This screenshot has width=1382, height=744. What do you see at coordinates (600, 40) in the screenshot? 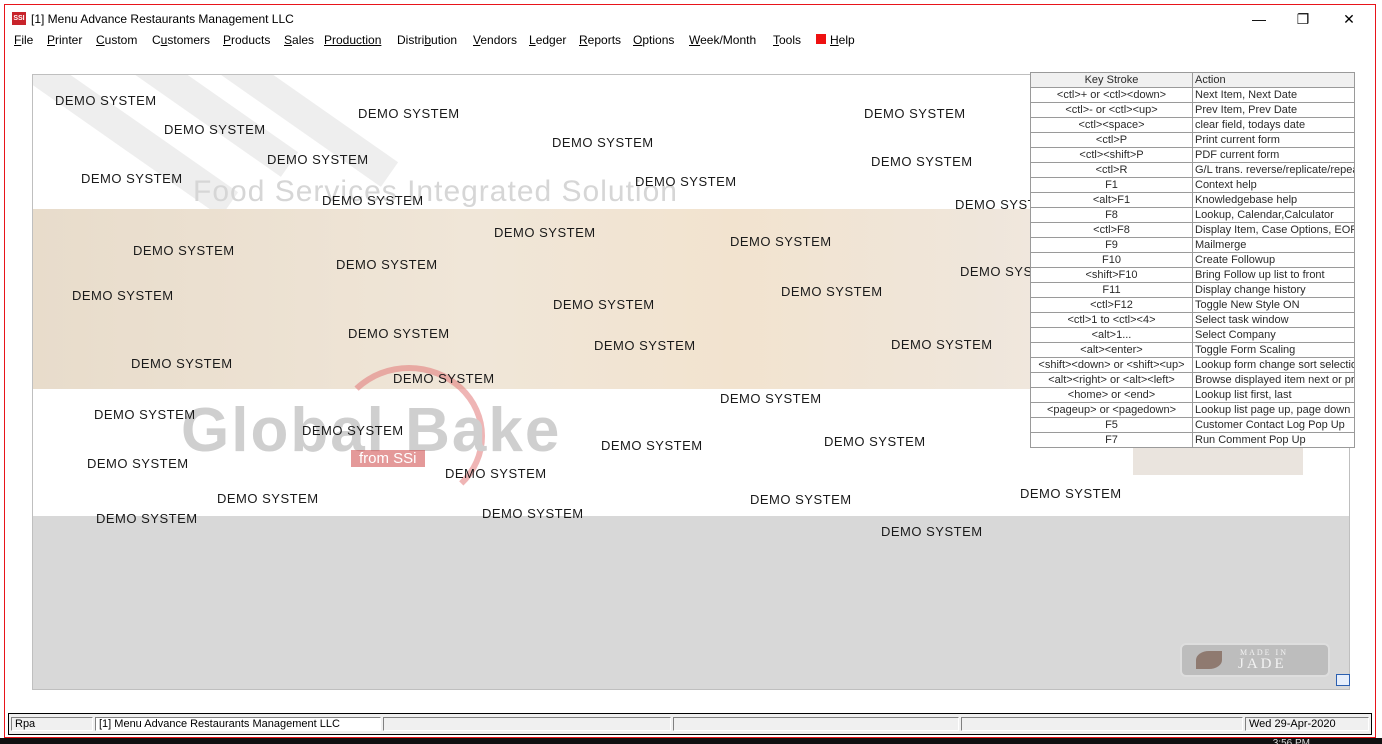
I see `menu-reports: Reports` at bounding box center [600, 40].